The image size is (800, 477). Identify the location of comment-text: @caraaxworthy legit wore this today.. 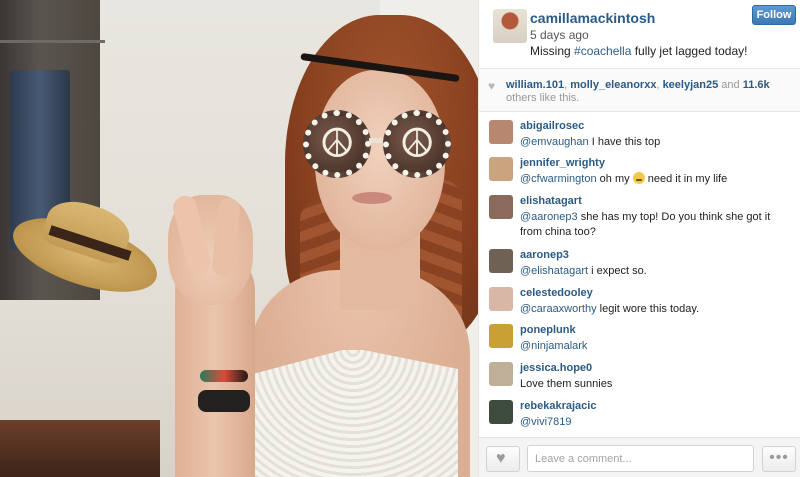
(657, 309).